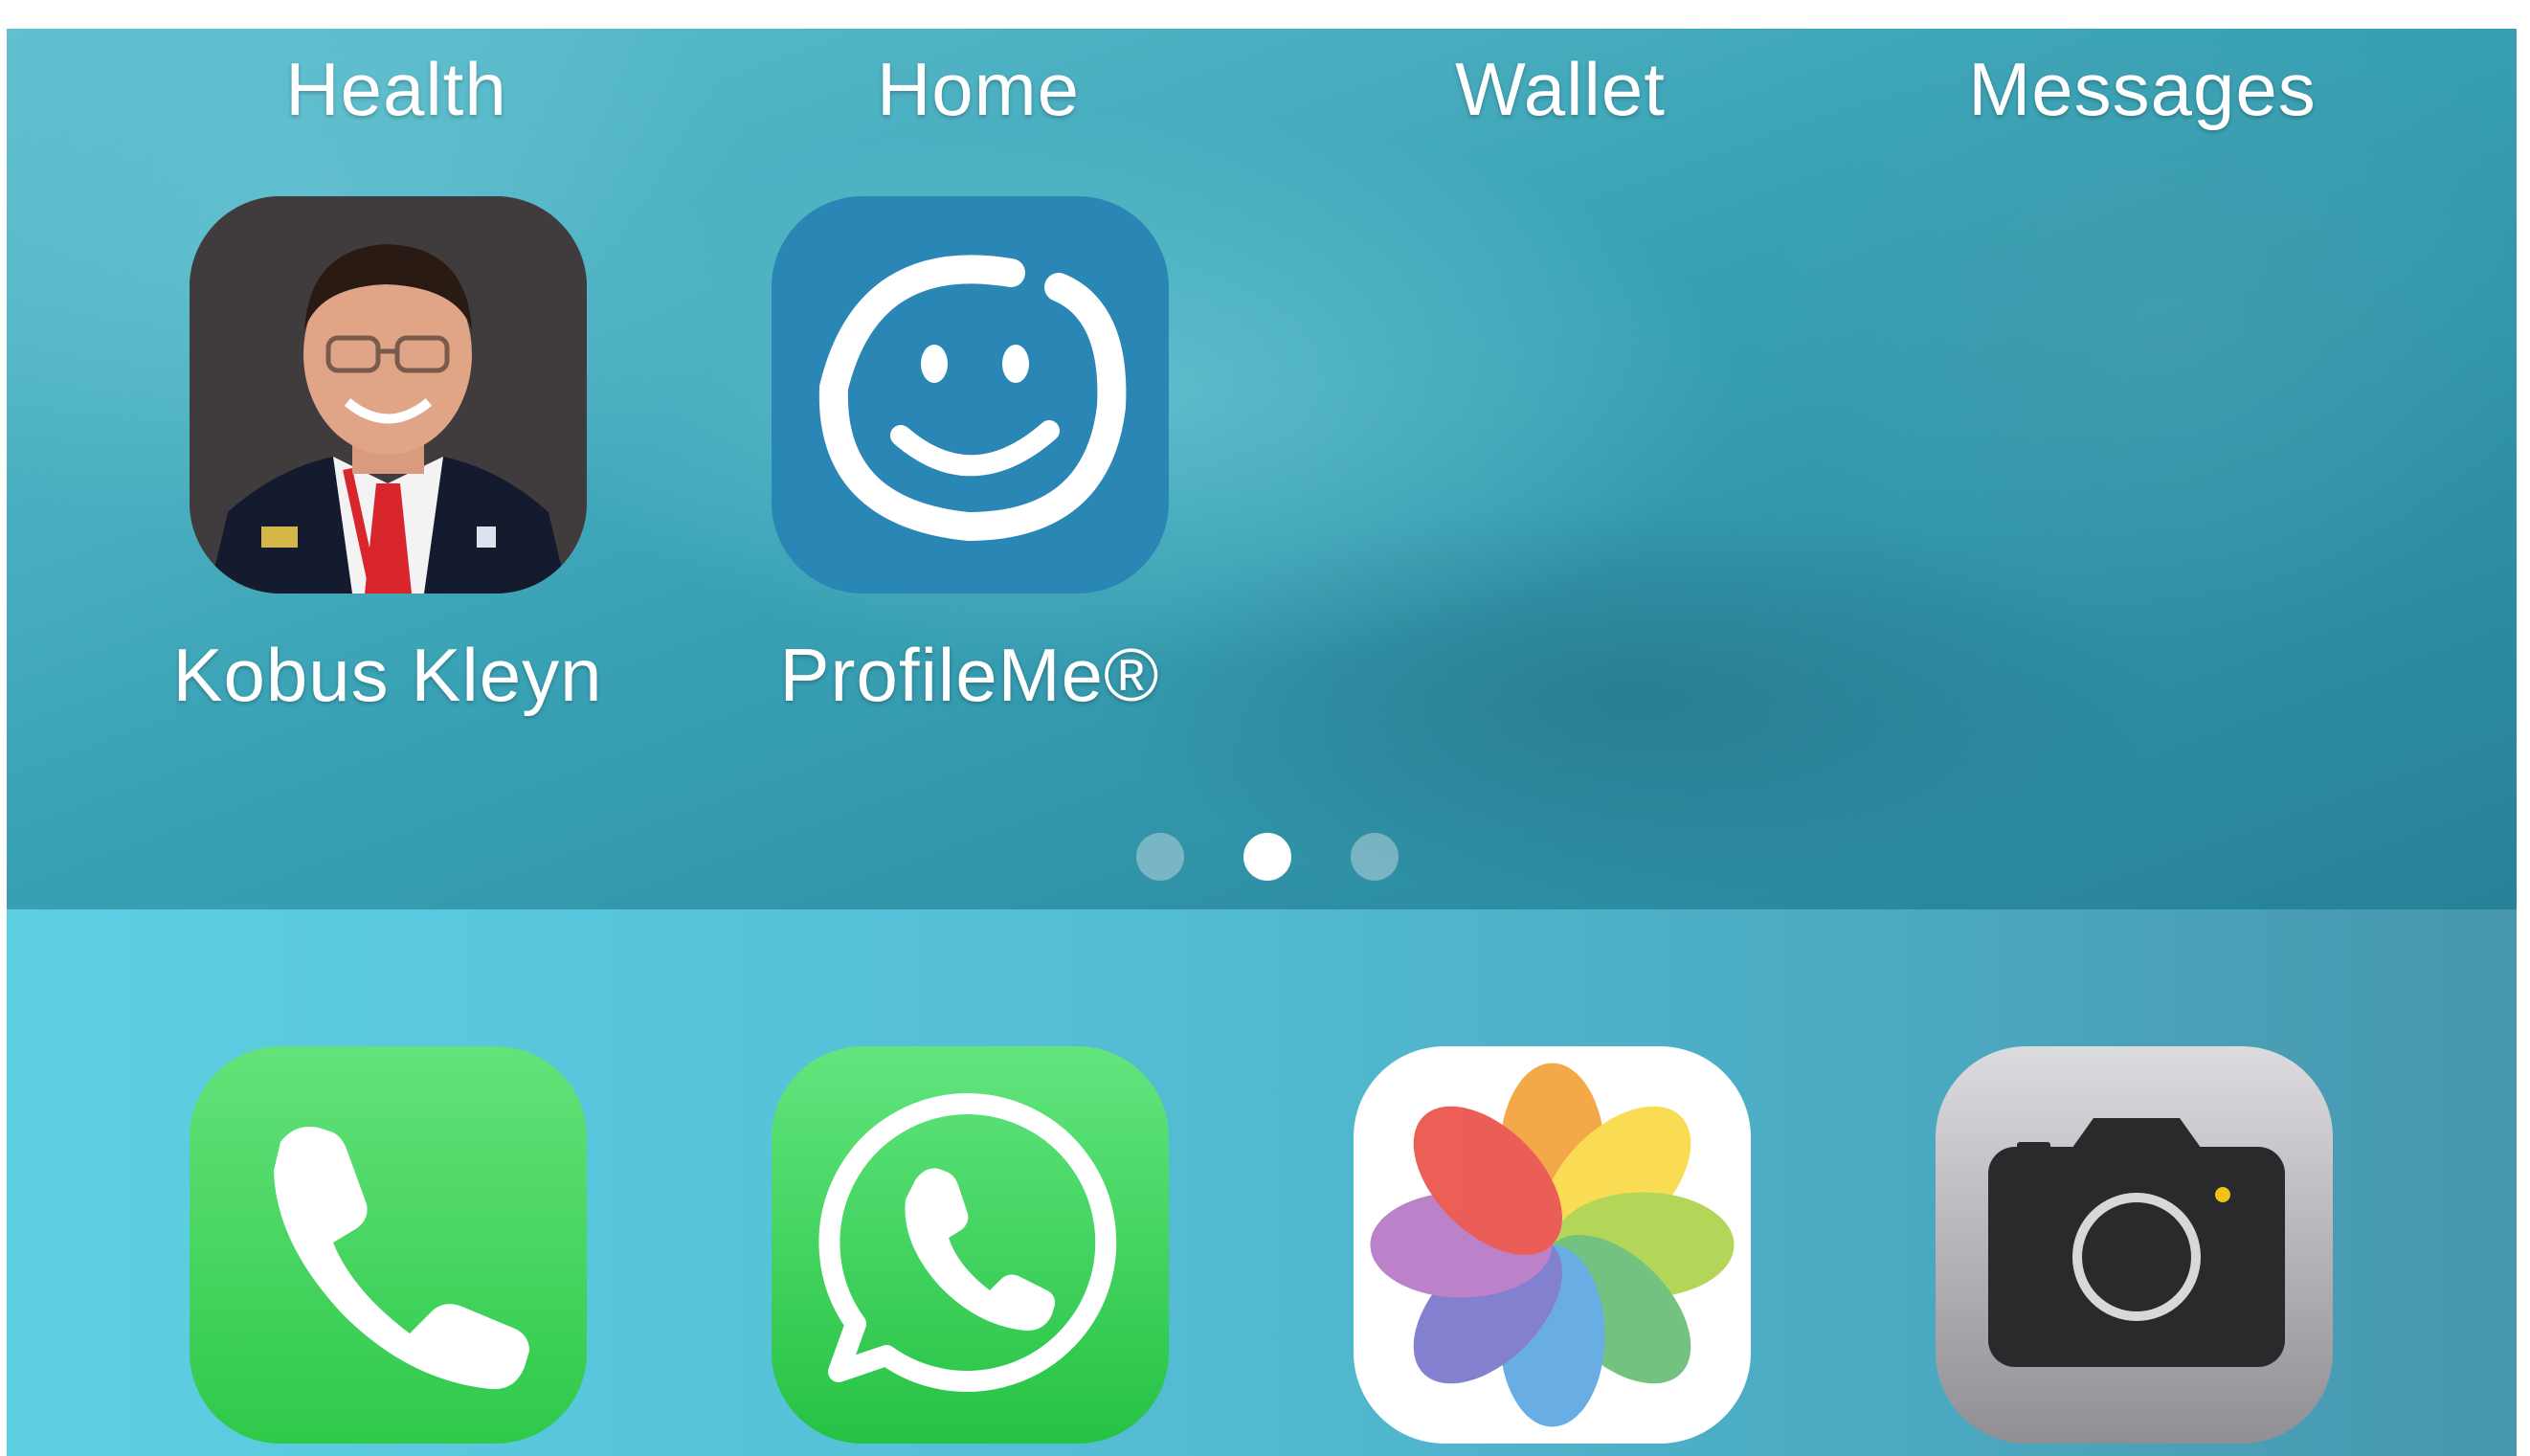 Image resolution: width=2530 pixels, height=1456 pixels. Describe the element at coordinates (1267, 857) in the screenshot. I see `page-dot-current` at that location.